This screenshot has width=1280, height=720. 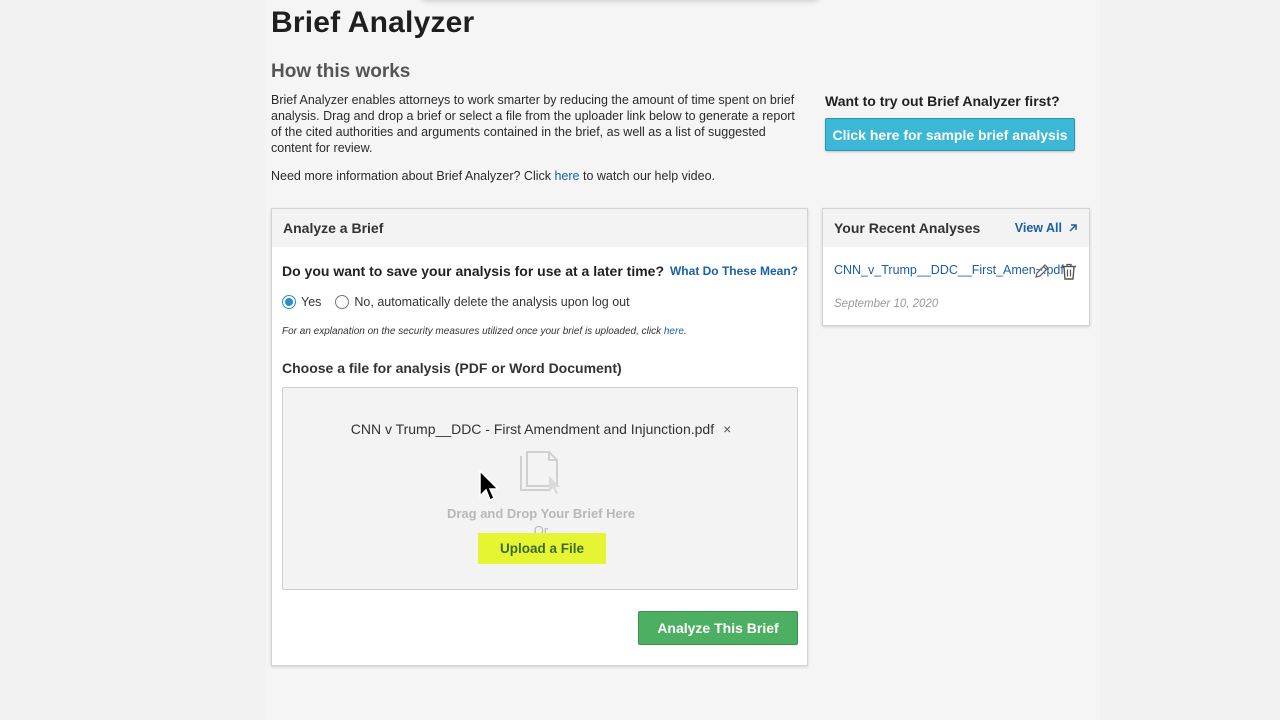 What do you see at coordinates (734, 271) in the screenshot?
I see `what-do-these-mean-link: What Do These Mean?` at bounding box center [734, 271].